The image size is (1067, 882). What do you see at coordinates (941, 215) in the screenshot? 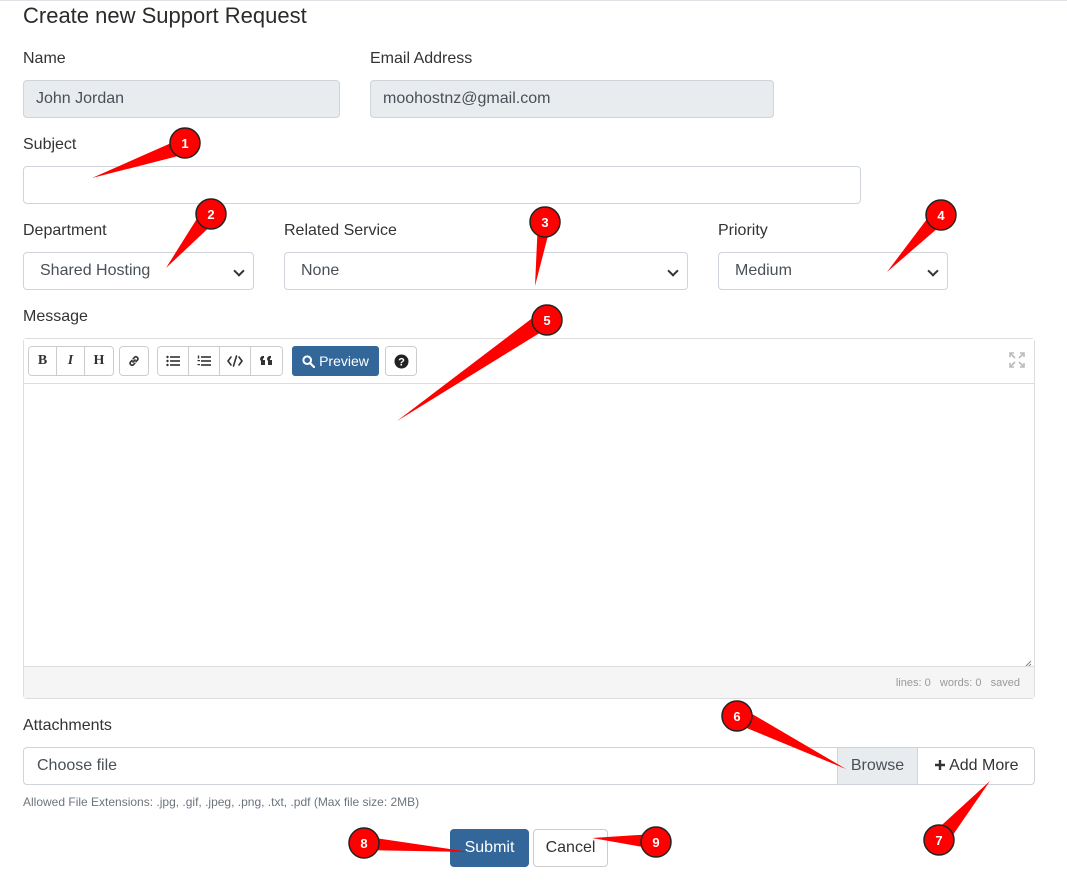
I see `marker-label-4: 4` at bounding box center [941, 215].